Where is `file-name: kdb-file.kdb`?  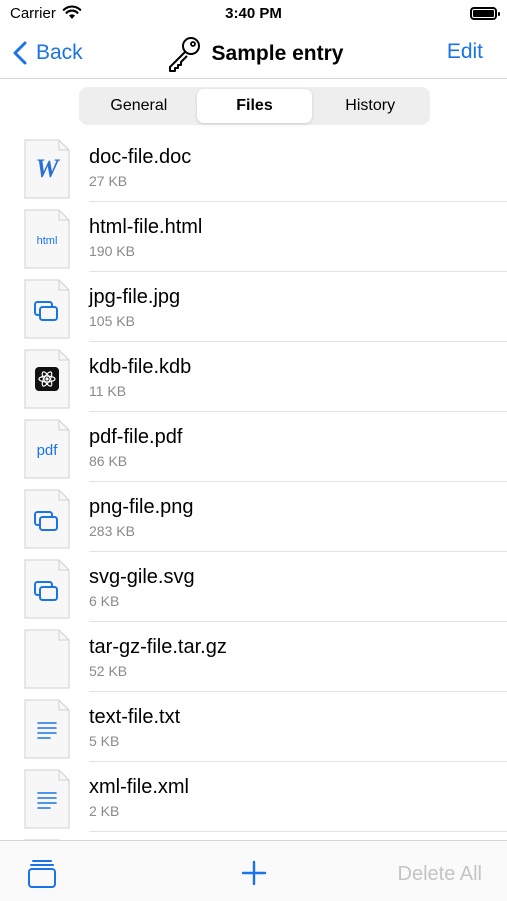 file-name: kdb-file.kdb is located at coordinates (140, 367).